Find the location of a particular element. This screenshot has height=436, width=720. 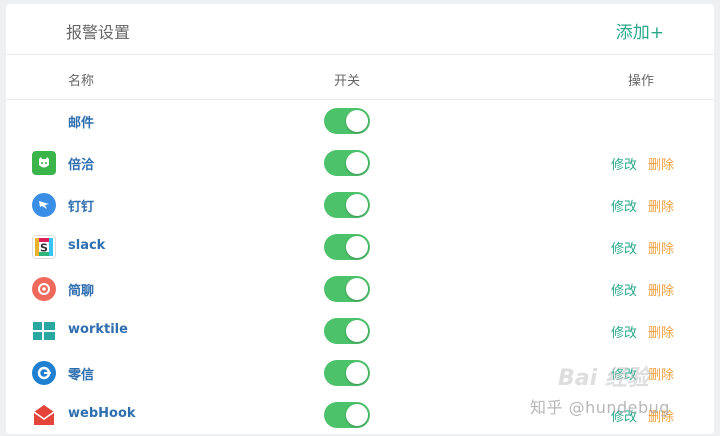

table-row: 倍洽 修改 删除 is located at coordinates (360, 163).